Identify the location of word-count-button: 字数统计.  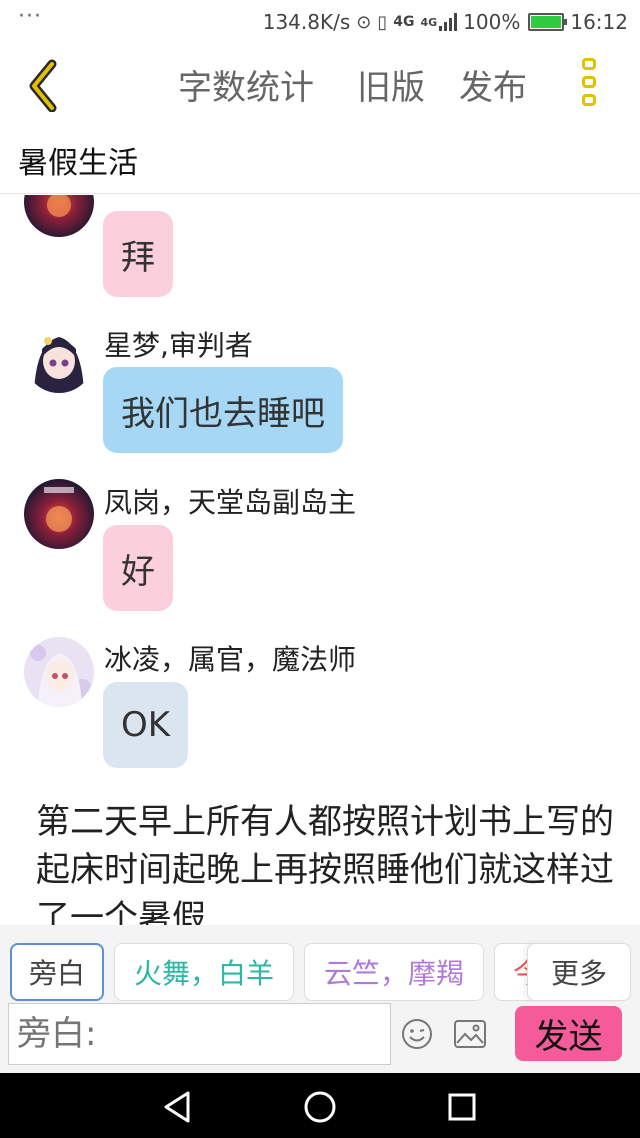
(246, 84).